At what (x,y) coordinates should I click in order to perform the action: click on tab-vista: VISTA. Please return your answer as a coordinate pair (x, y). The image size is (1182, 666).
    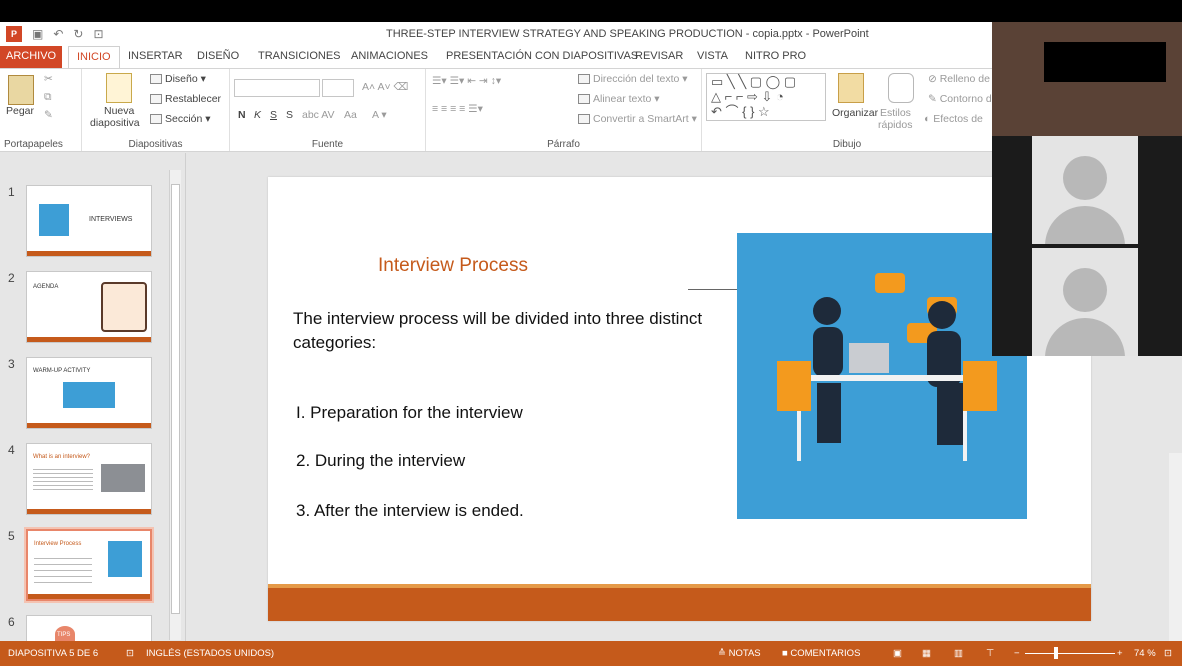
    Looking at the image, I should click on (712, 56).